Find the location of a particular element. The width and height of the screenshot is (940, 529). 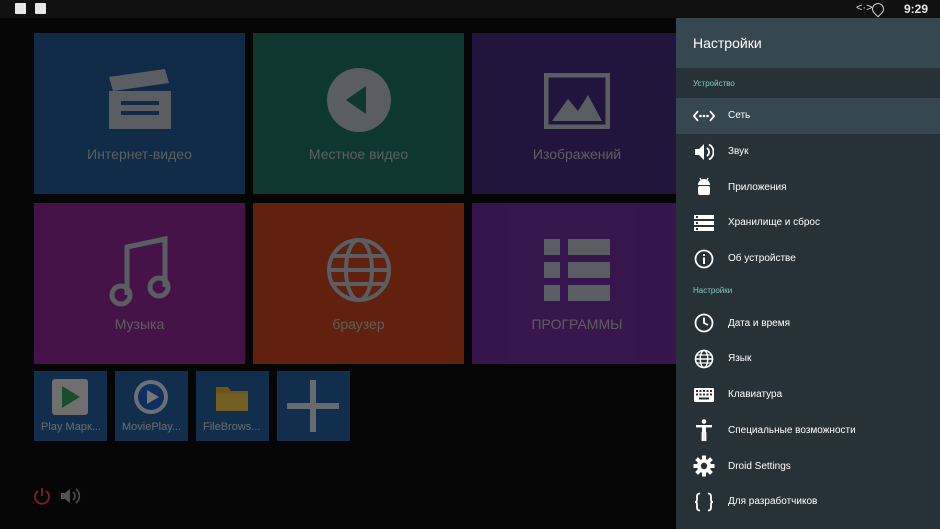

tile-label: Изображений is located at coordinates (577, 154).